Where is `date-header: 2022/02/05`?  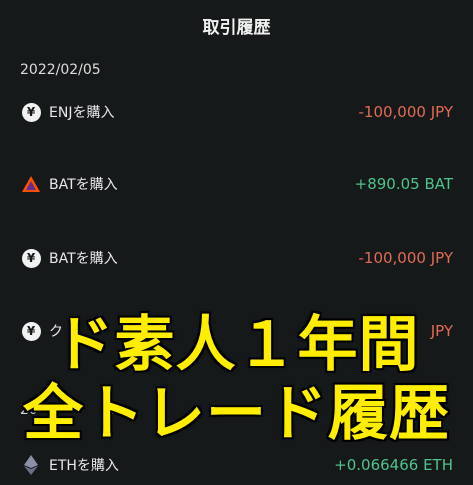 date-header: 2022/02/05 is located at coordinates (60, 70).